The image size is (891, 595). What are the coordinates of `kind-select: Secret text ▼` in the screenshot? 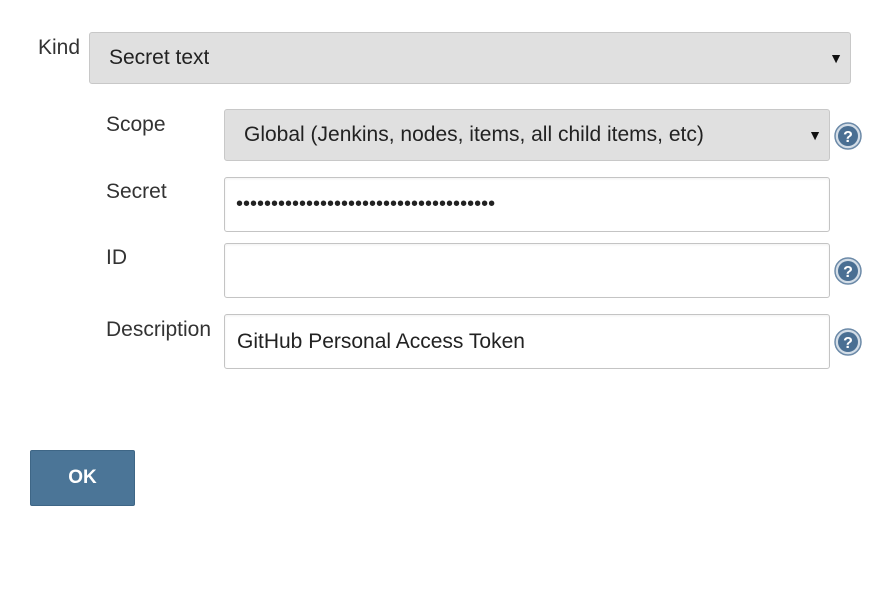 It's located at (470, 58).